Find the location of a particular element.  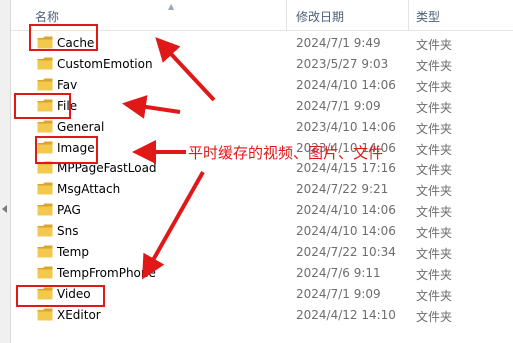

file-name: Video is located at coordinates (74, 293).